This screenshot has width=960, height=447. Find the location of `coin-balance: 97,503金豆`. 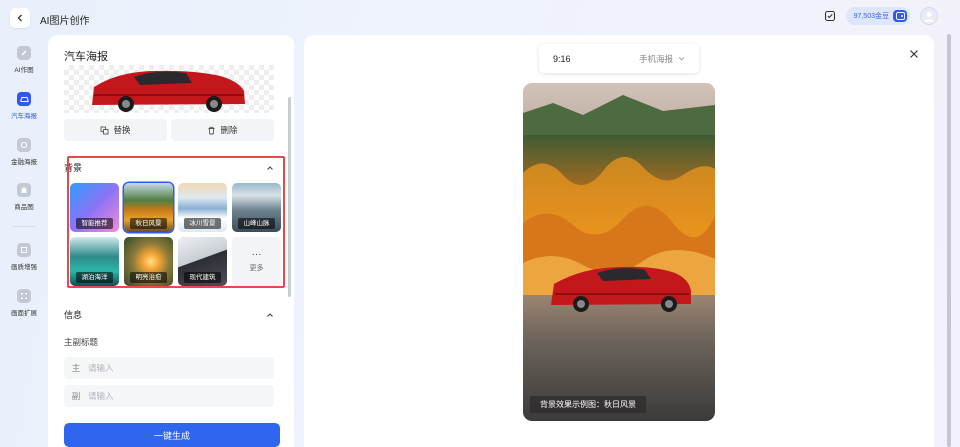

coin-balance: 97,503金豆 is located at coordinates (877, 16).